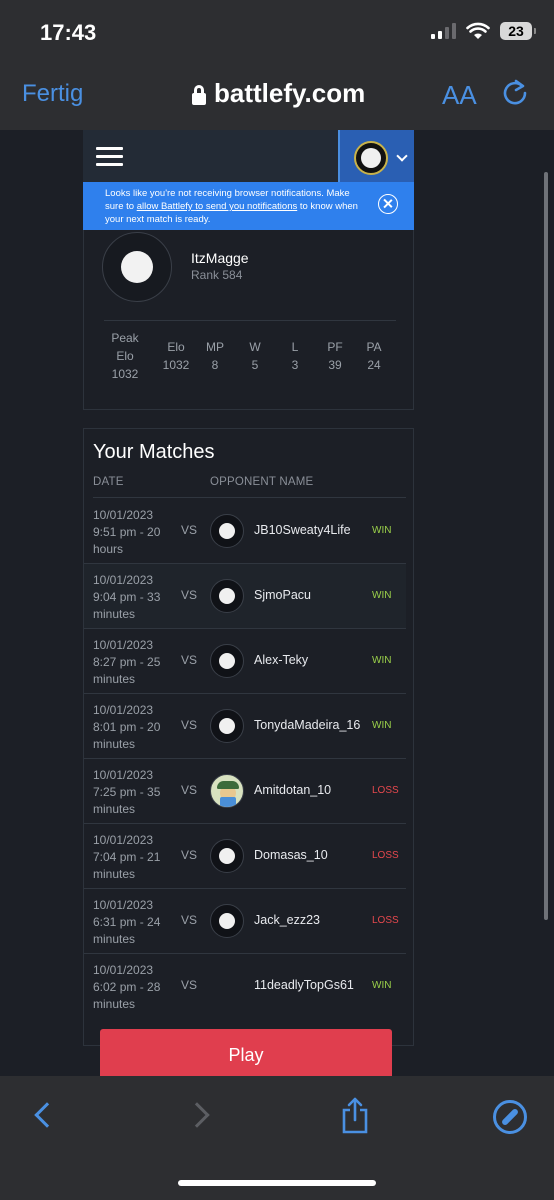  Describe the element at coordinates (47, 1115) in the screenshot. I see `back-icon` at that location.